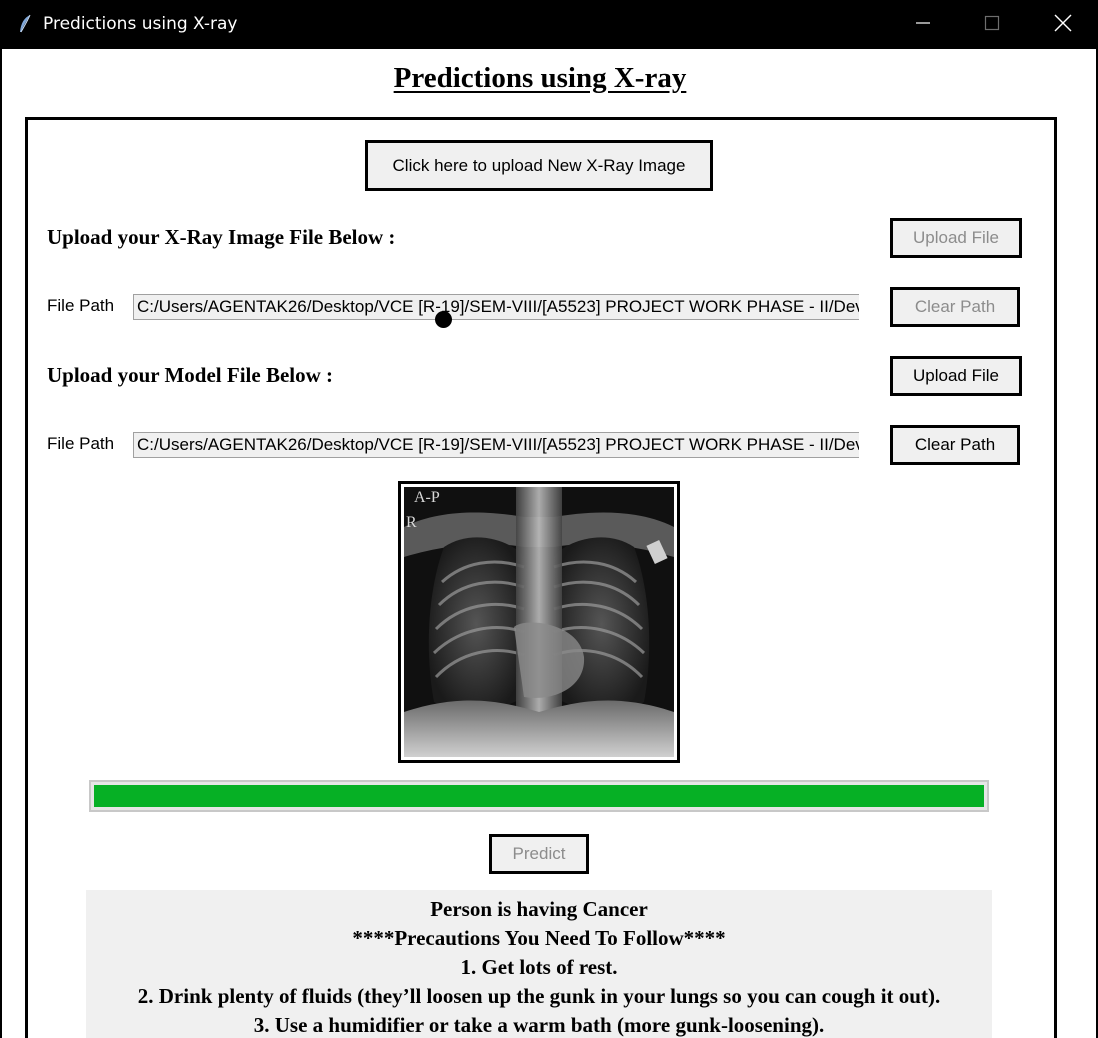  I want to click on progress-bar, so click(539, 796).